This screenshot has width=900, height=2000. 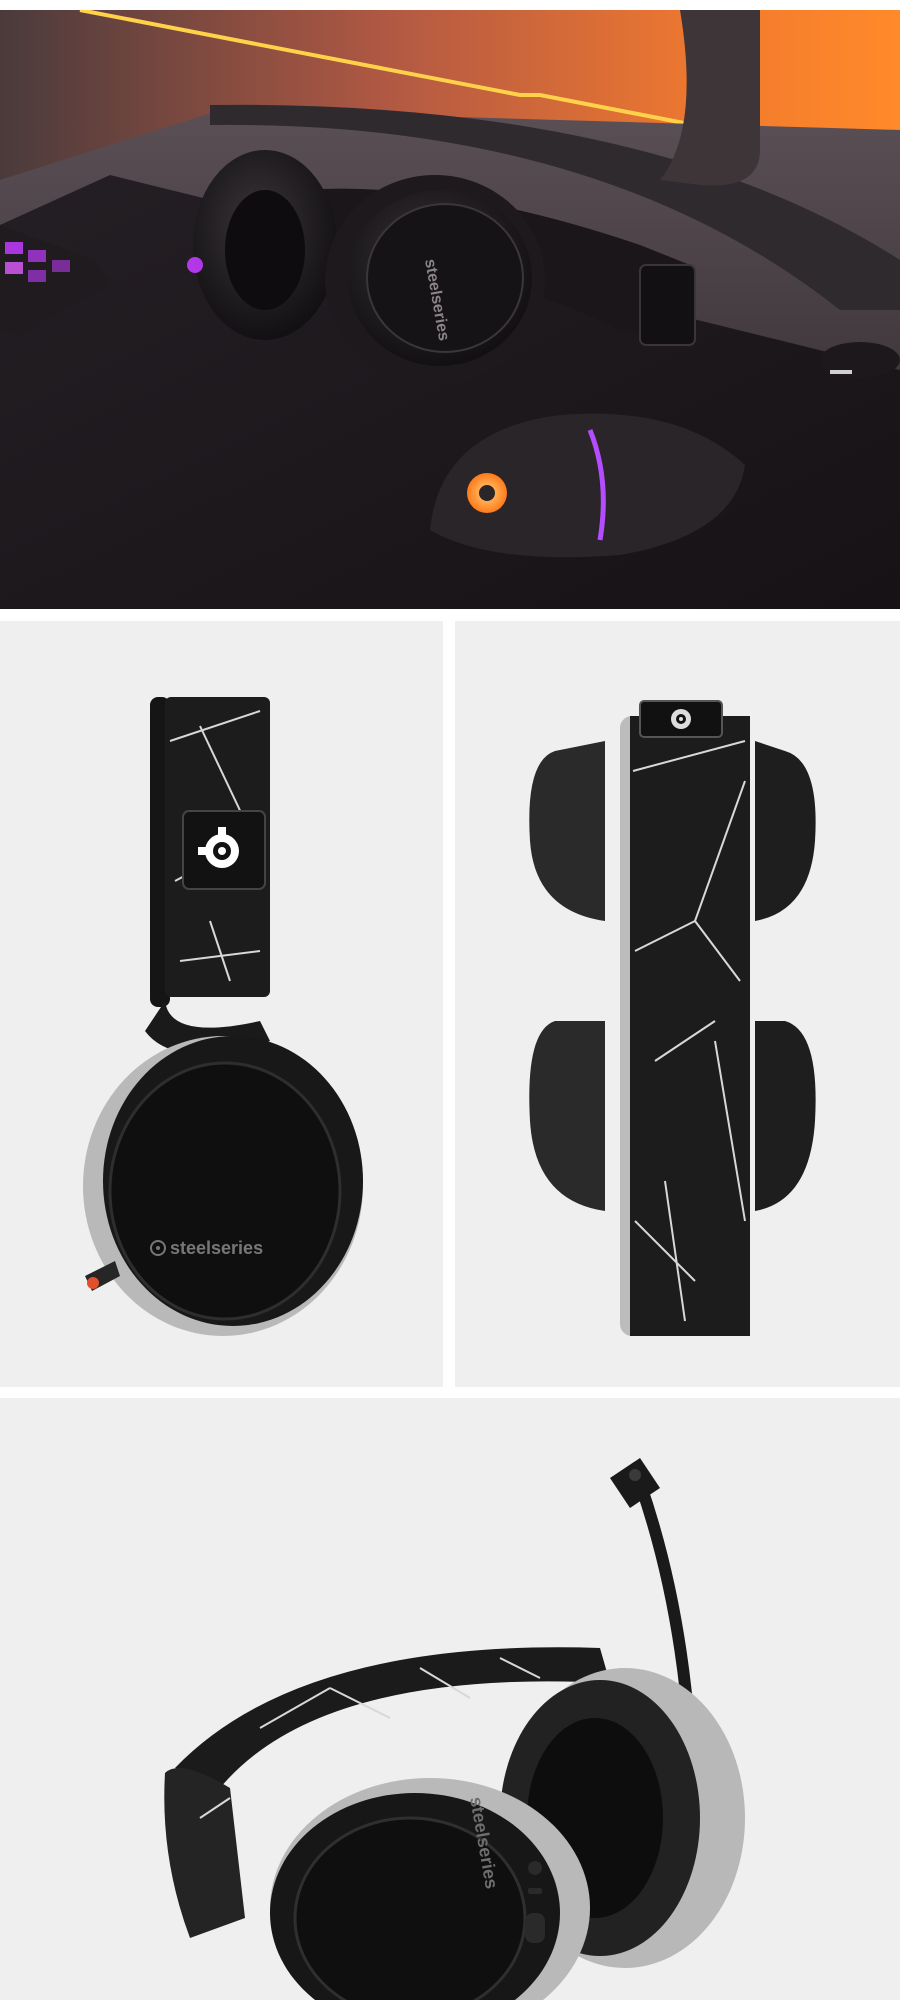 I want to click on headset-top-view, so click(x=672, y=1018).